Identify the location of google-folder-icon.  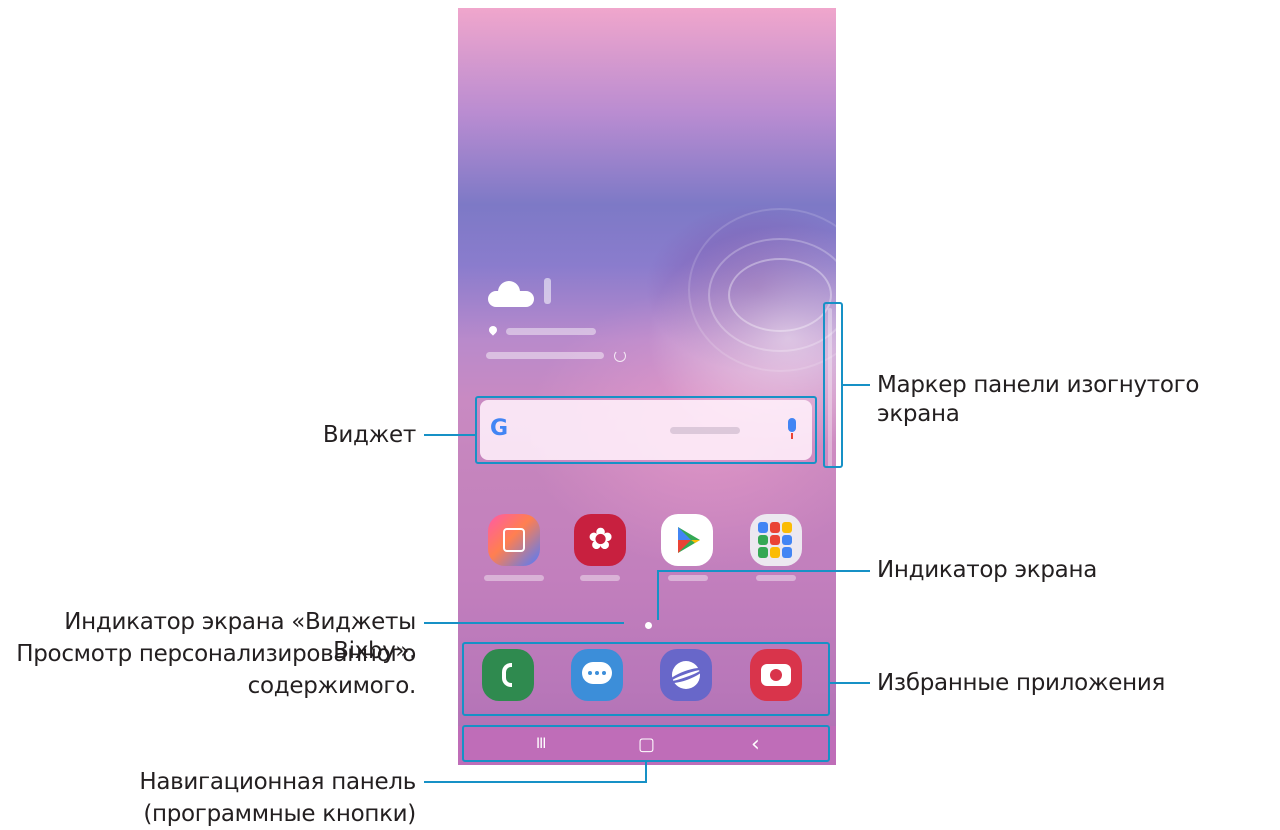
(776, 540).